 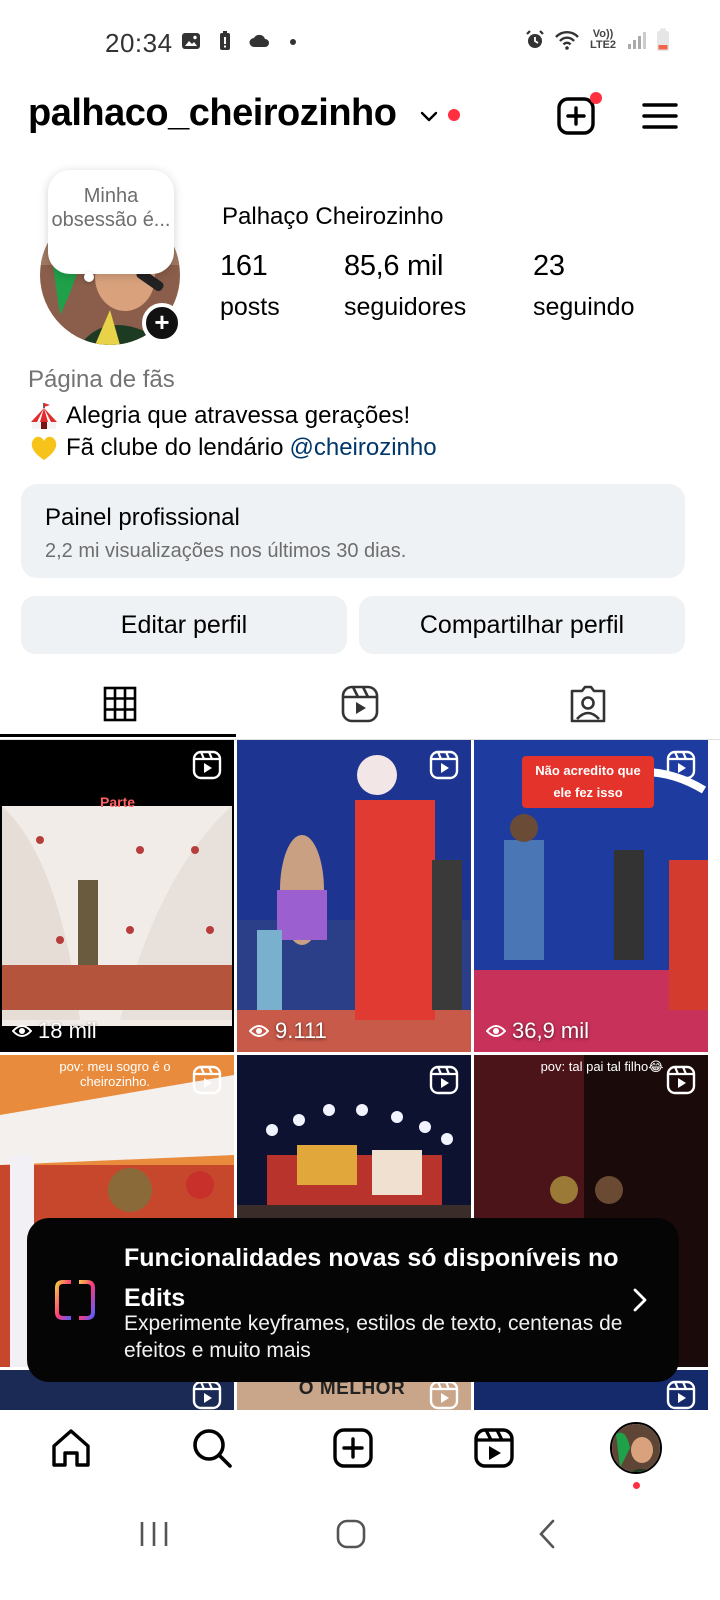 I want to click on system-nav-bar, so click(x=360, y=1545).